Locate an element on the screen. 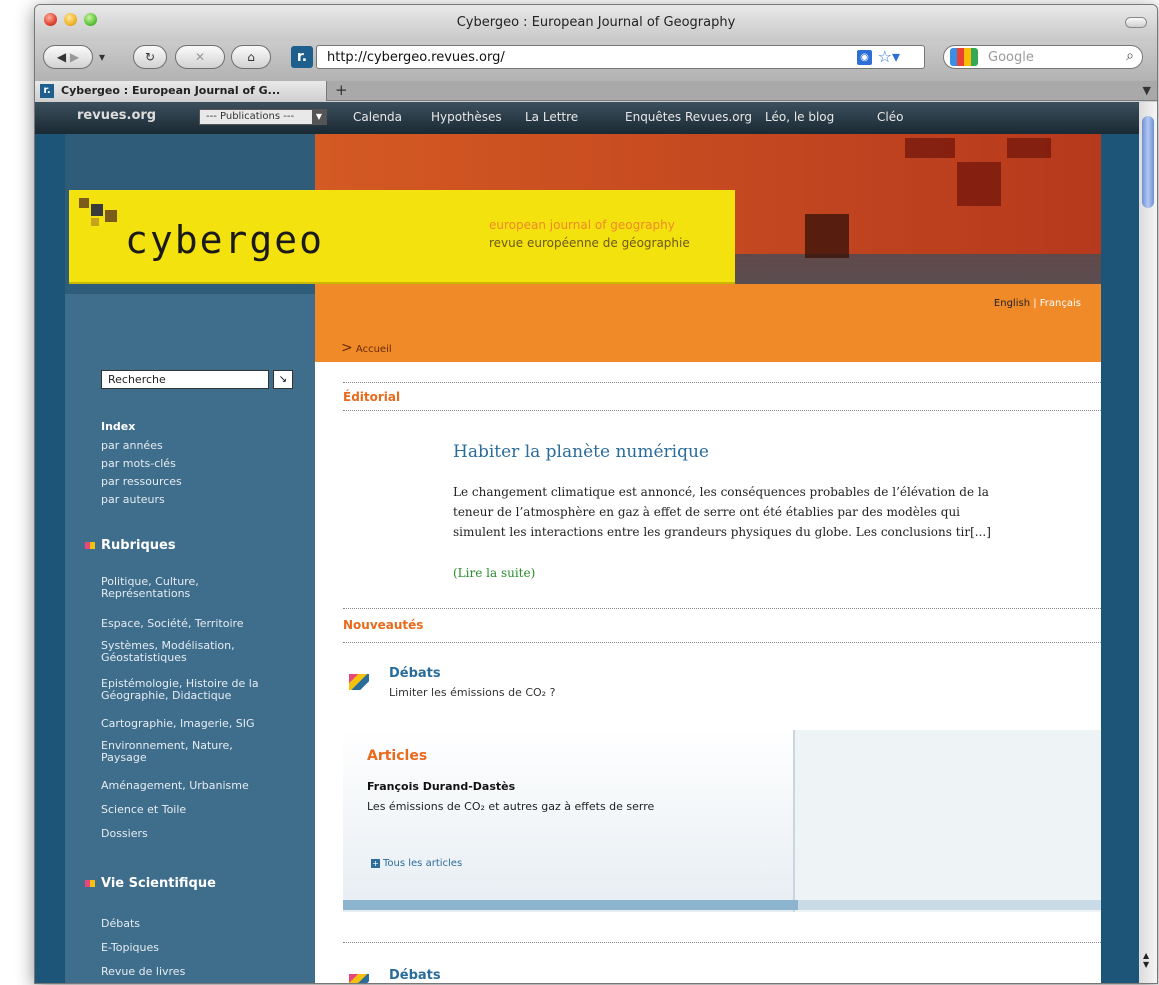 The height and width of the screenshot is (985, 1159). rubrique-link: Aménagement, Urbanisme is located at coordinates (175, 786).